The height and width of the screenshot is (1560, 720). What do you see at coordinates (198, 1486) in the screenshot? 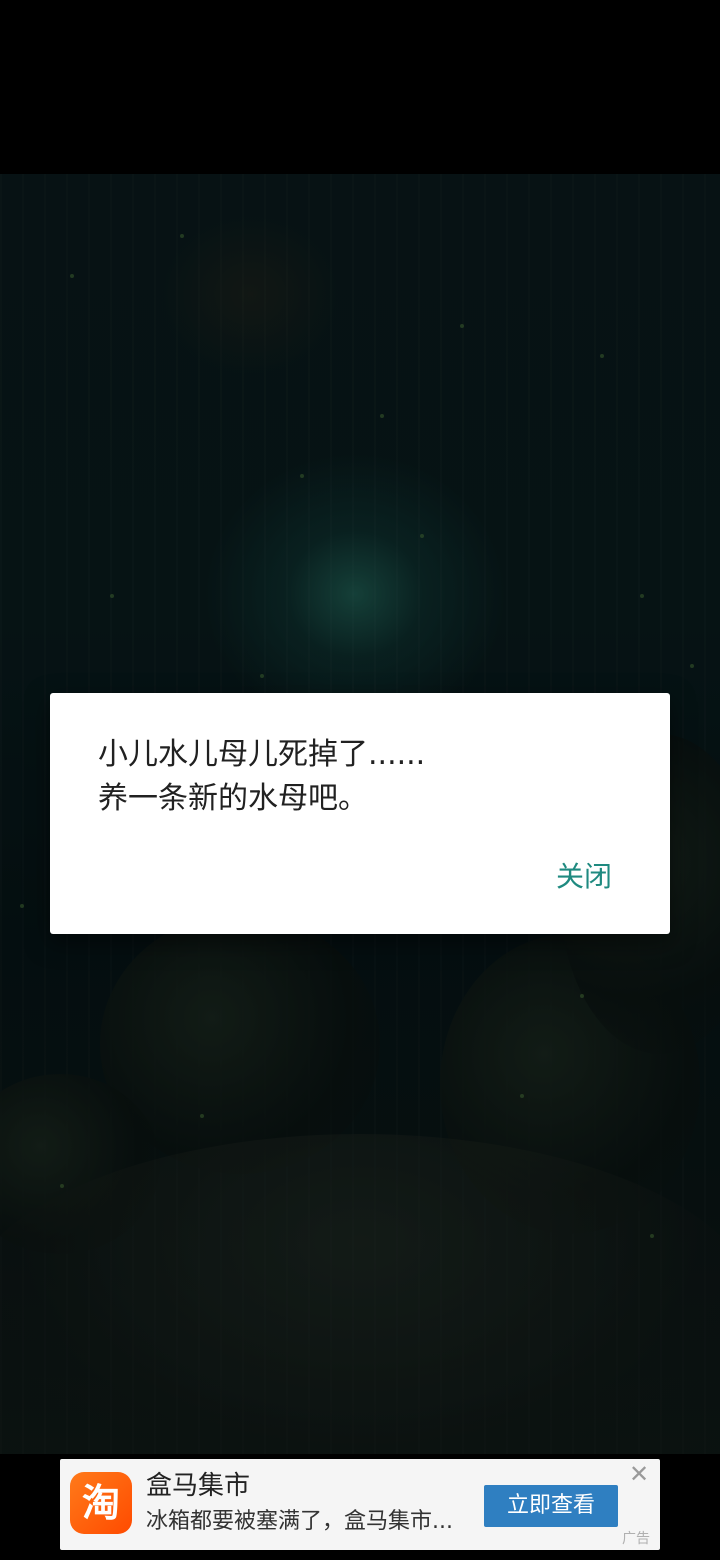
I see `ad-title: 盒马集市` at bounding box center [198, 1486].